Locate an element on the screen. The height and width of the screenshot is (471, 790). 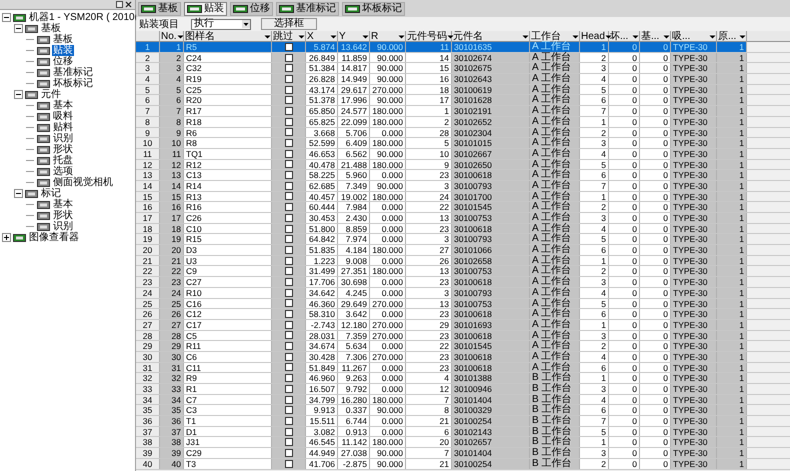
table-cell: 29 is located at coordinates (172, 346).